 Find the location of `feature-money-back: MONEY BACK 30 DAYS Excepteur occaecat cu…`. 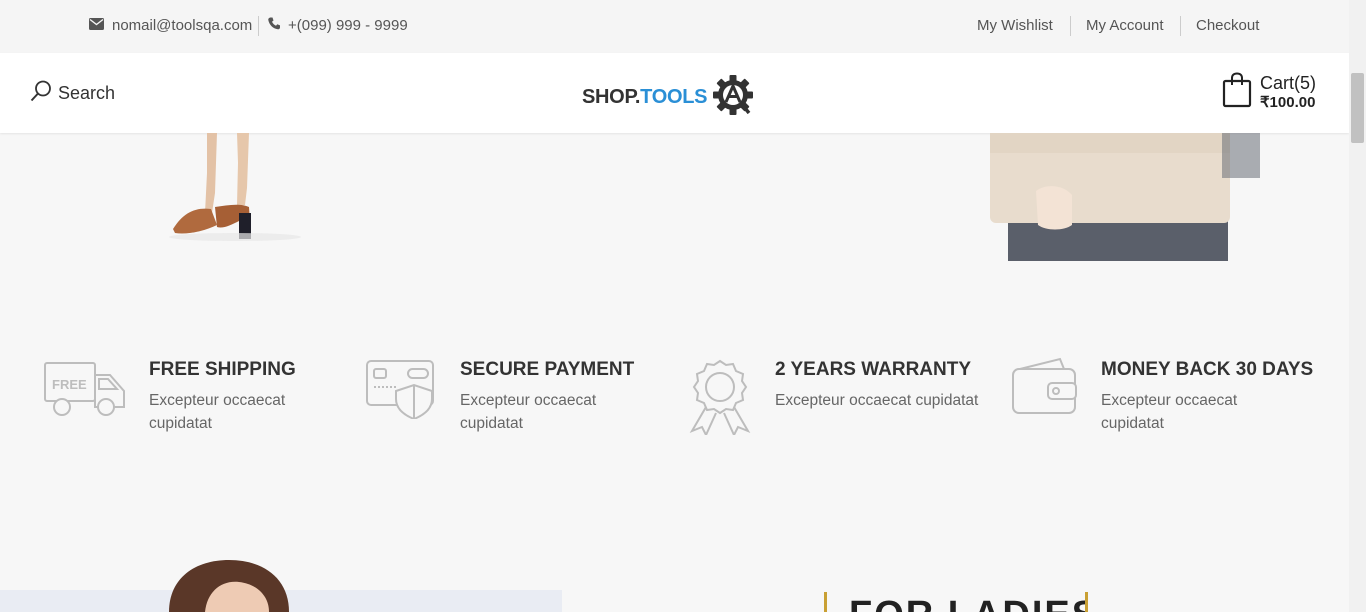

feature-money-back: MONEY BACK 30 DAYS Excepteur occaecat cu… is located at coordinates (1162, 395).